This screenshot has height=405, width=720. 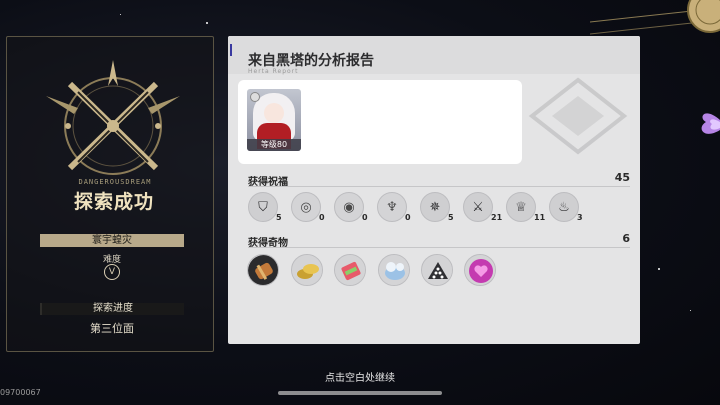 I want to click on element-badge-icon, so click(x=255, y=97).